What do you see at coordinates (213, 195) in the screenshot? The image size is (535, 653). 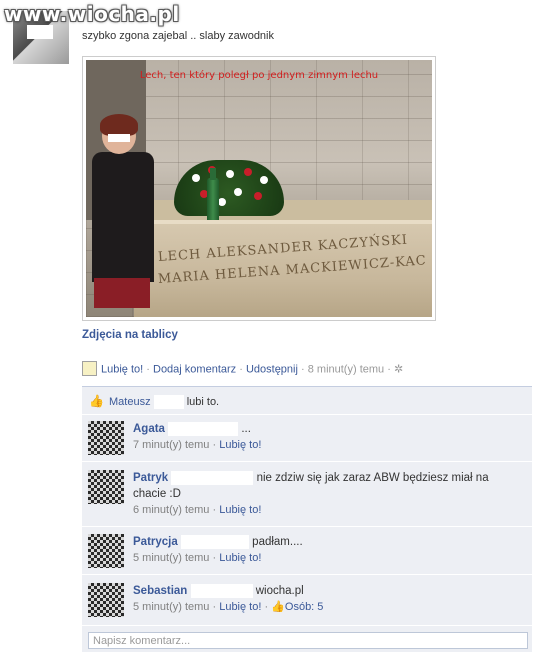 I see `beer-bottle` at bounding box center [213, 195].